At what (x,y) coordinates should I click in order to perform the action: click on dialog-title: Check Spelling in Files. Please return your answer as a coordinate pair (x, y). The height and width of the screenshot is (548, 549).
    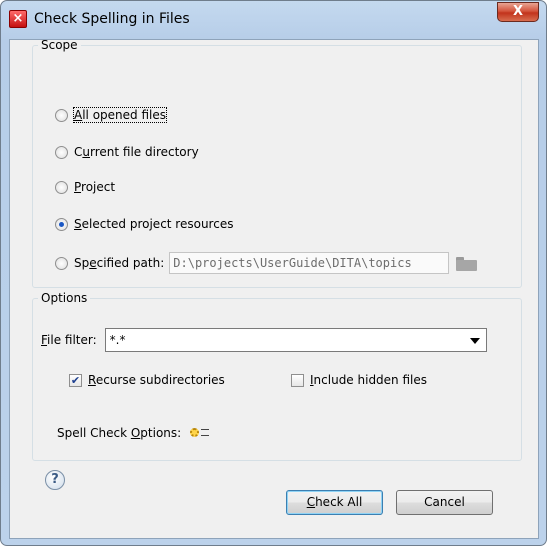
    Looking at the image, I should click on (112, 19).